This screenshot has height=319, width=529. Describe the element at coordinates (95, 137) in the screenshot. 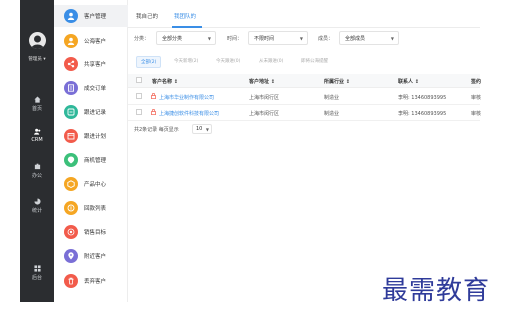

I see `menu-item-label: 跟进计划` at that location.